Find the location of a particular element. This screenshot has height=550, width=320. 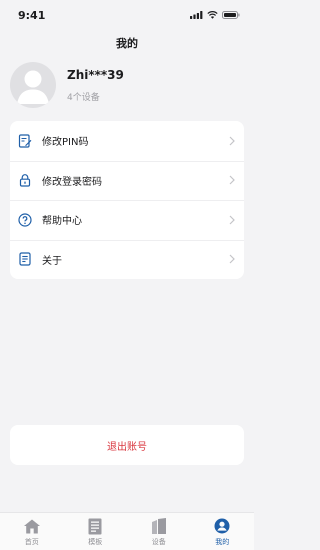

menu-item-change-password: 修改登录密码 is located at coordinates (127, 180).